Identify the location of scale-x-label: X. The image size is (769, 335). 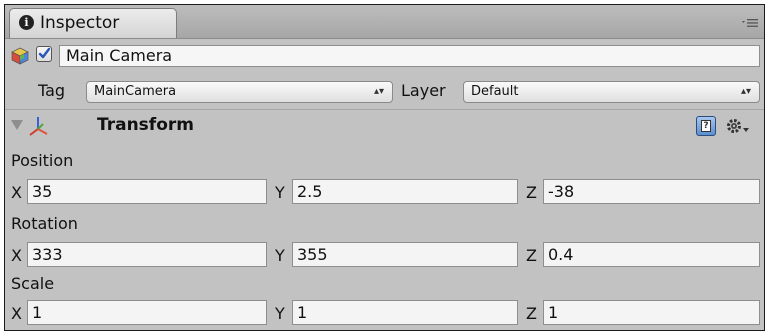
(16, 313).